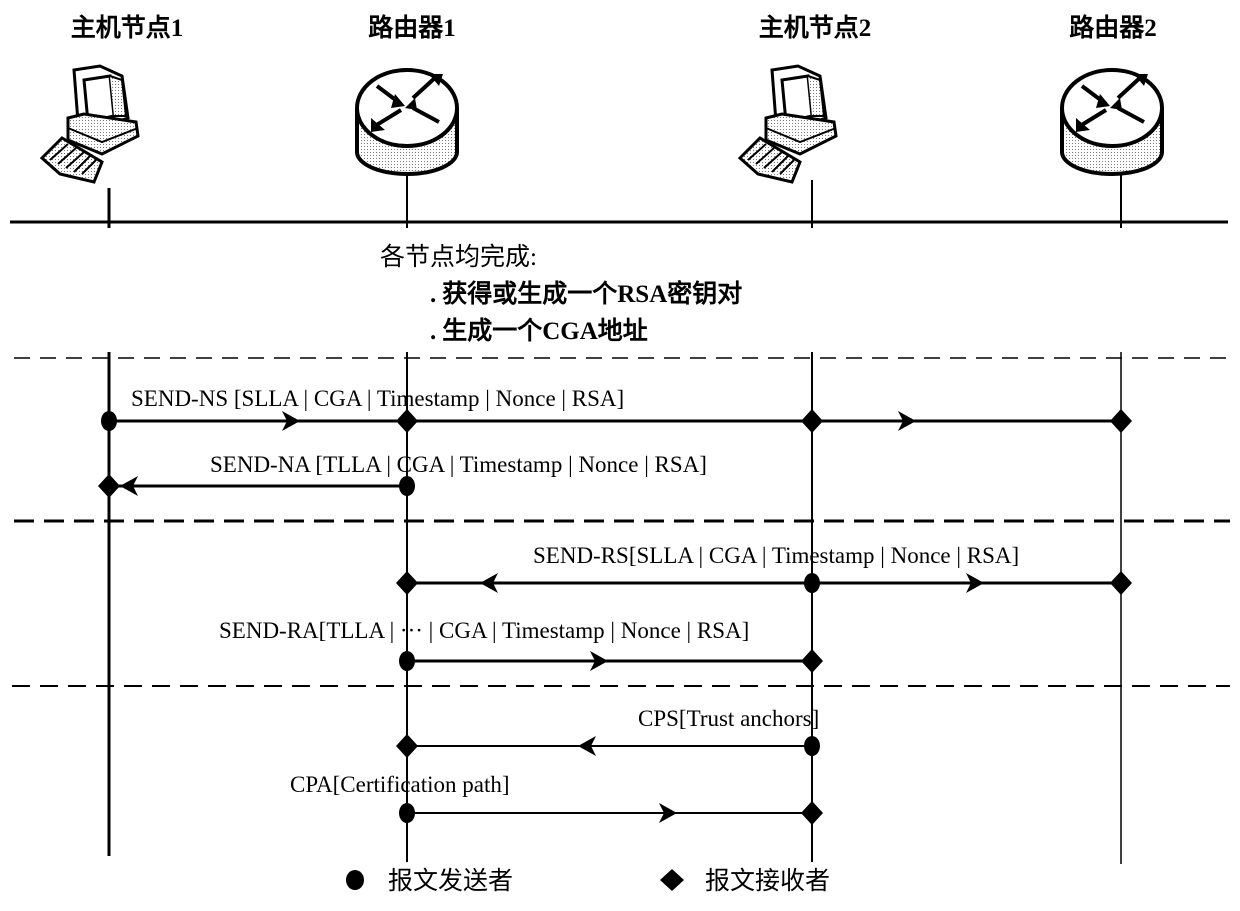 The image size is (1240, 911). Describe the element at coordinates (458, 257) in the screenshot. I see `setup-note-heading: 各节点均完成:` at that location.